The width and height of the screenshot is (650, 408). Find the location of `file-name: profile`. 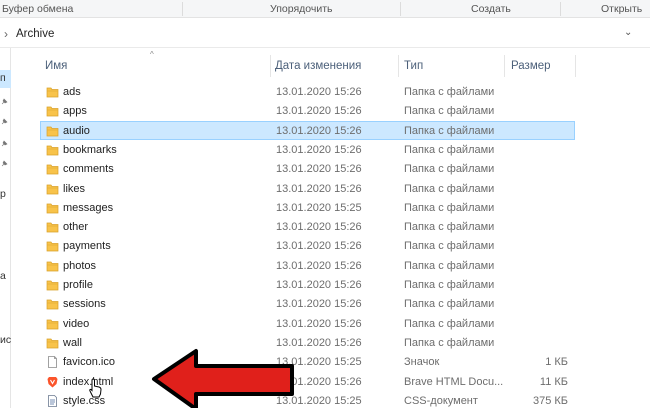

file-name: profile is located at coordinates (78, 285).